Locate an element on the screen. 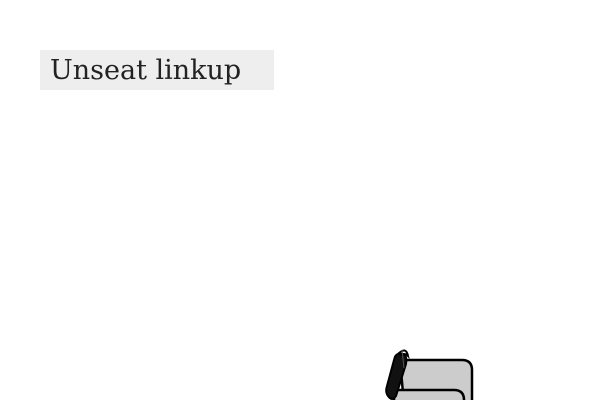 This screenshot has height=400, width=600. unseat-linkup-label-box: Unseat linkup is located at coordinates (157, 70).